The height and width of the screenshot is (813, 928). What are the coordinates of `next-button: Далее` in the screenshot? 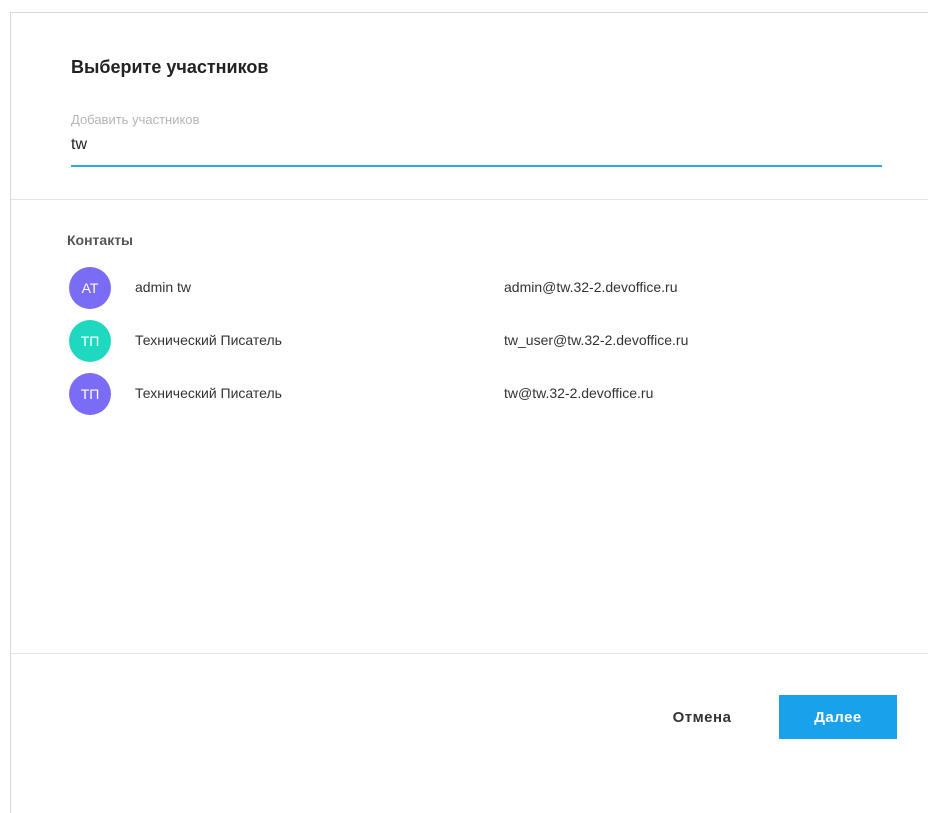 It's located at (838, 717).